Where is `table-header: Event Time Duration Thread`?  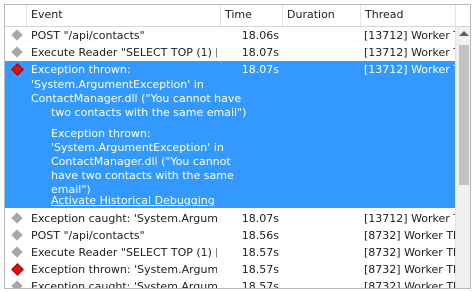
table-header: Event Time Duration Thread is located at coordinates (237, 16).